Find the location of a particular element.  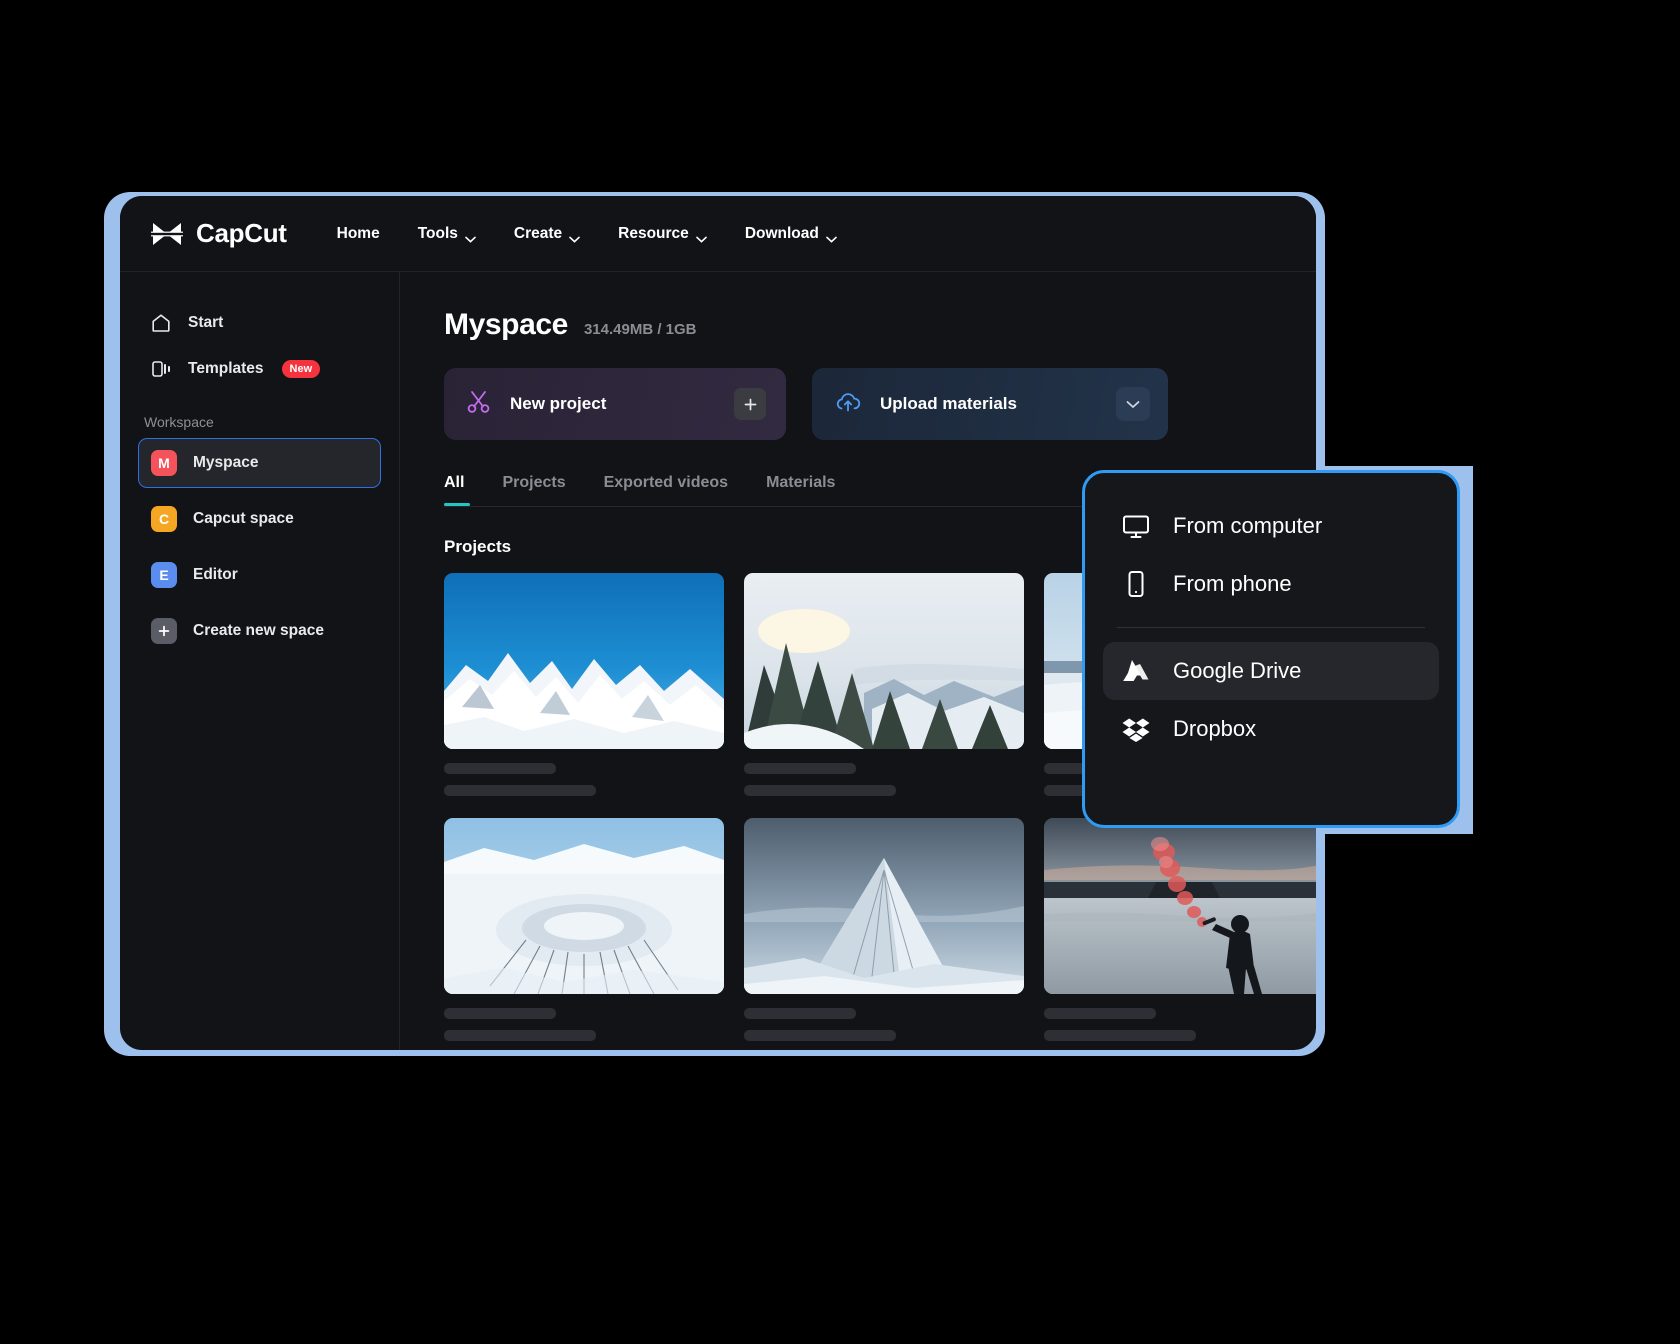

phone-icon is located at coordinates (1136, 584).